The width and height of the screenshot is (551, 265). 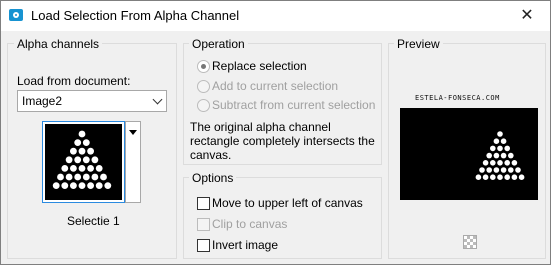 What do you see at coordinates (74, 81) in the screenshot?
I see `load-from-document-label: Load from document:` at bounding box center [74, 81].